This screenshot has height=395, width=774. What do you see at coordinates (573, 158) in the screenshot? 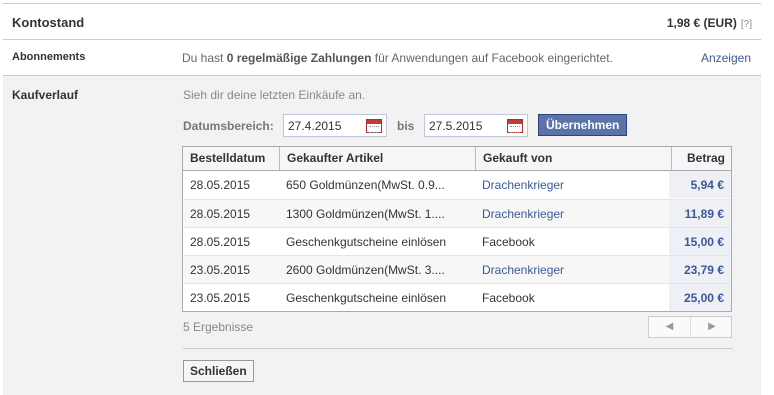
I see `column-header-seller: Gekauft von` at bounding box center [573, 158].